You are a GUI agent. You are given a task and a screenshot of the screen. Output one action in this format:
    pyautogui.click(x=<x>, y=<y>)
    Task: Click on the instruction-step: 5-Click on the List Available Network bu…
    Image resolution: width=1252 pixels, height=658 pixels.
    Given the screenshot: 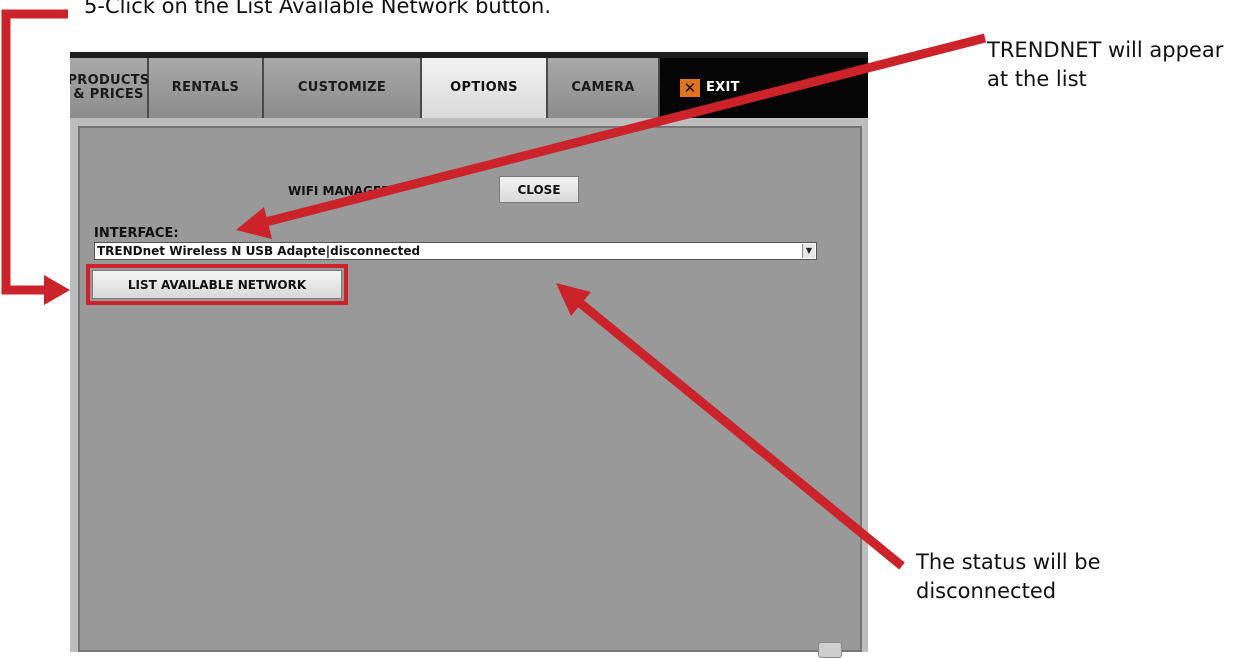 What is the action you would take?
    pyautogui.click(x=318, y=9)
    